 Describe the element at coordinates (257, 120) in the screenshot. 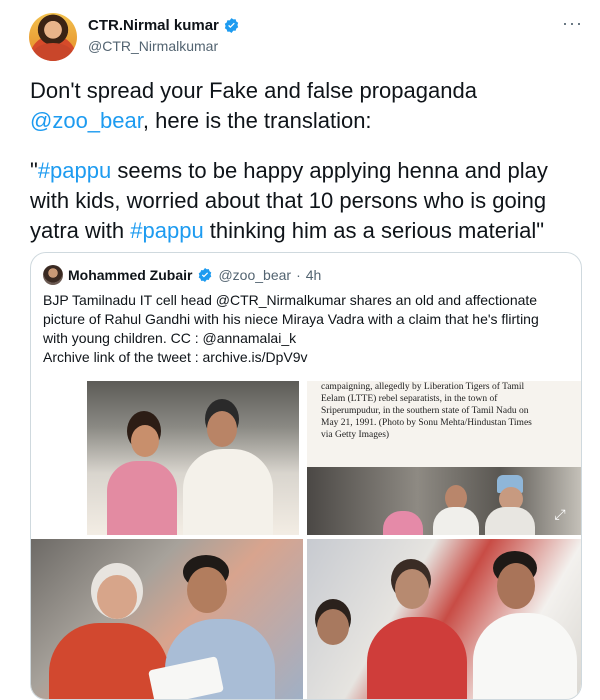

I see `tweet-text-segment: , here is the translation:` at that location.